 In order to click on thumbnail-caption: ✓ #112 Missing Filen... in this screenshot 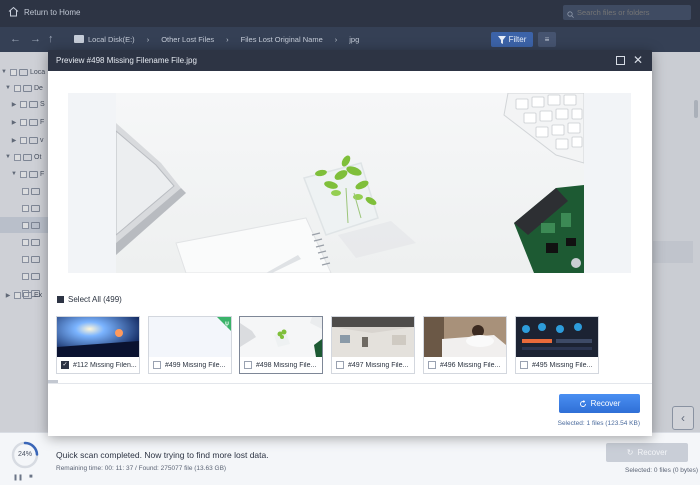, I will do `click(99, 365)`.